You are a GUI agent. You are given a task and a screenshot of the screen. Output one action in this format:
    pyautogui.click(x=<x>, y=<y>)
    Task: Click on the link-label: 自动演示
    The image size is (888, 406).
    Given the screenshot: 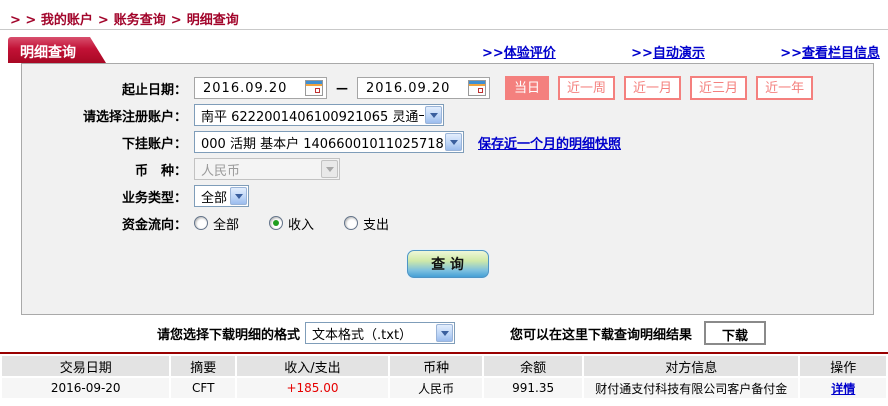 What is the action you would take?
    pyautogui.click(x=678, y=53)
    